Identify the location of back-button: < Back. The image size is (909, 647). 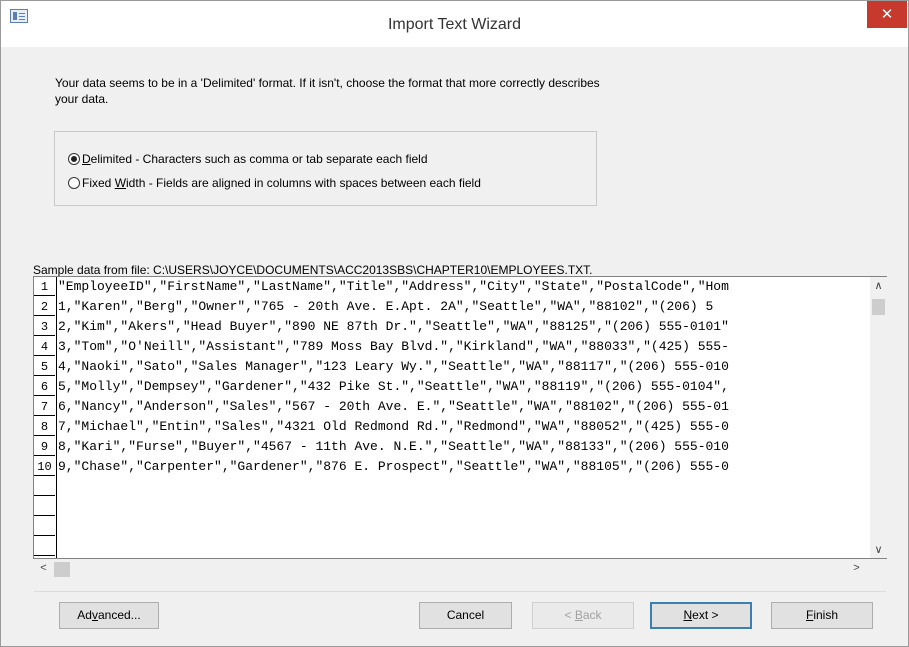
(583, 615).